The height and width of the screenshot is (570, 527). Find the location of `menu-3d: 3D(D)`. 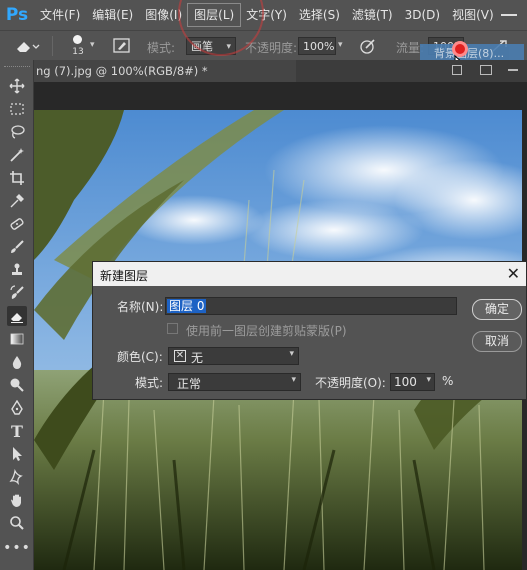

menu-3d: 3D(D) is located at coordinates (422, 15).